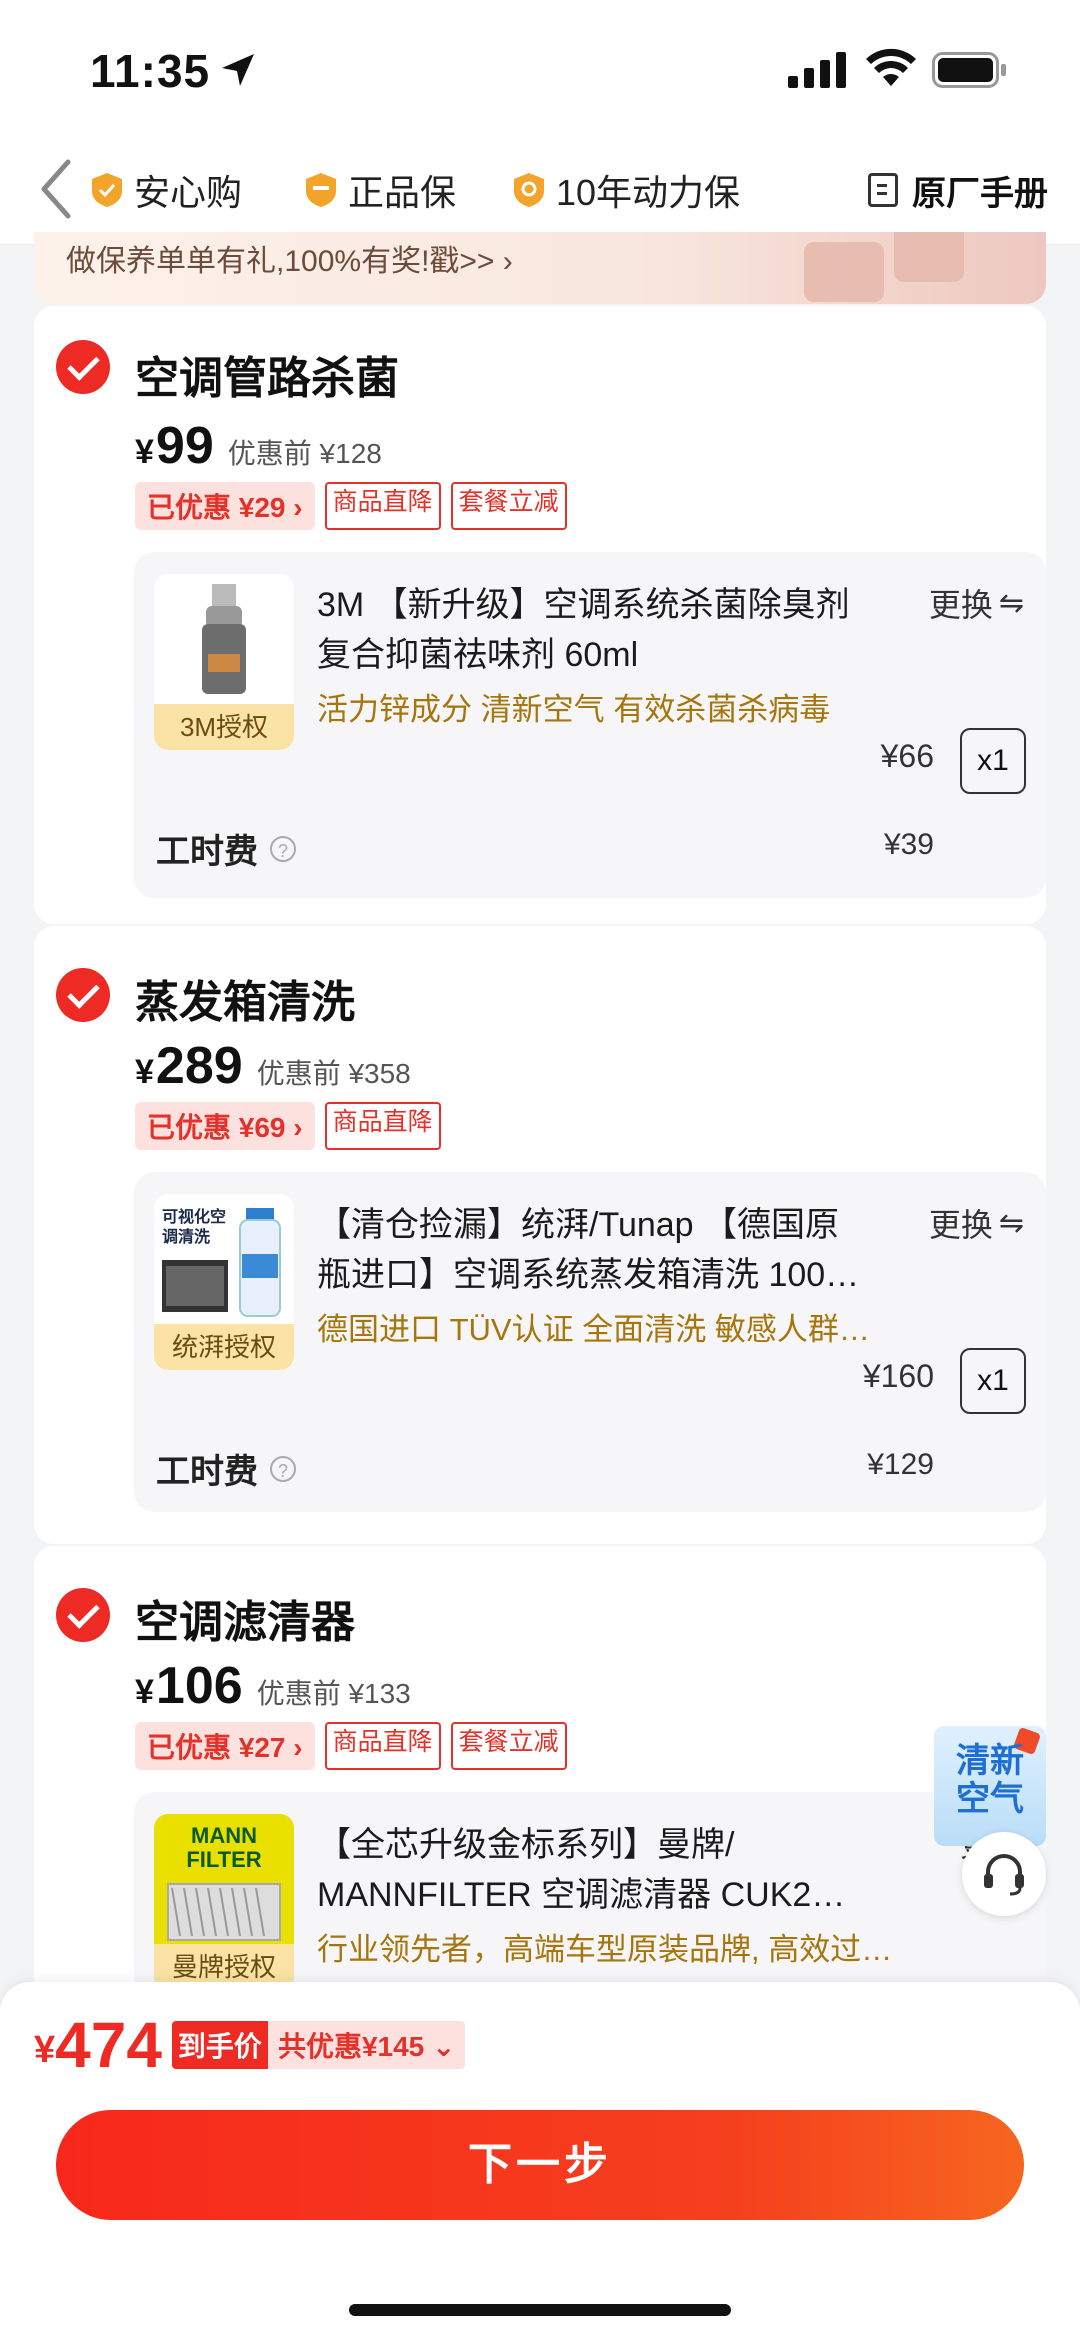  Describe the element at coordinates (224, 1282) in the screenshot. I see `product-thumbnail: 可视化空调清洗 统湃授权` at that location.